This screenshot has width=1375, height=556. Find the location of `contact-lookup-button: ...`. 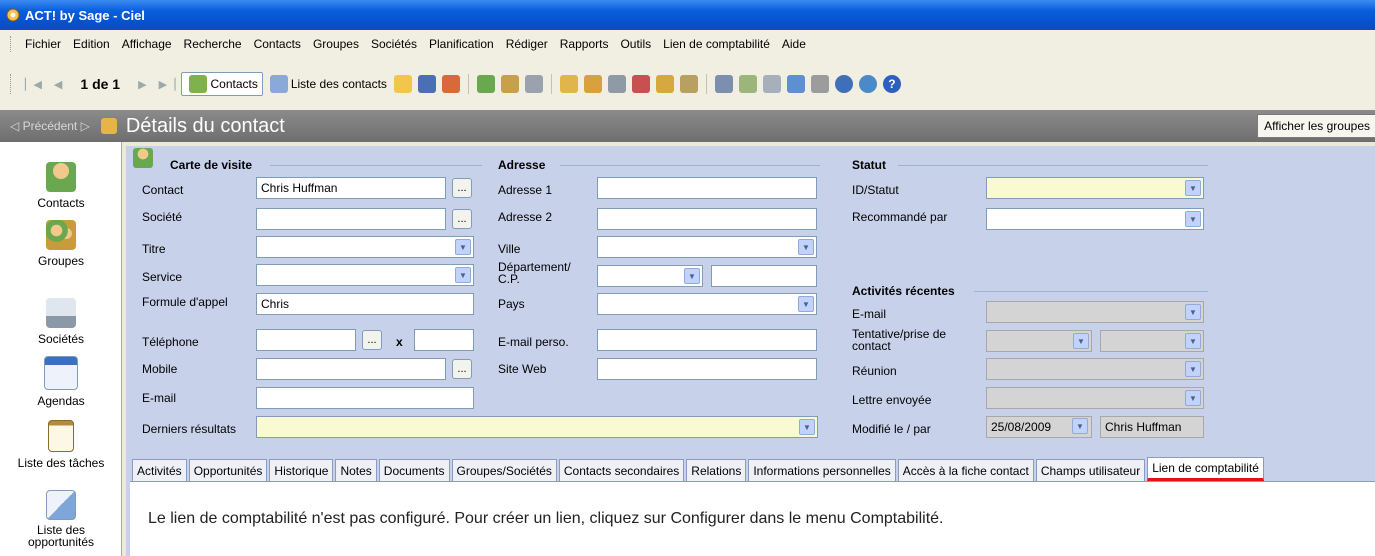

contact-lookup-button: ... is located at coordinates (462, 188).